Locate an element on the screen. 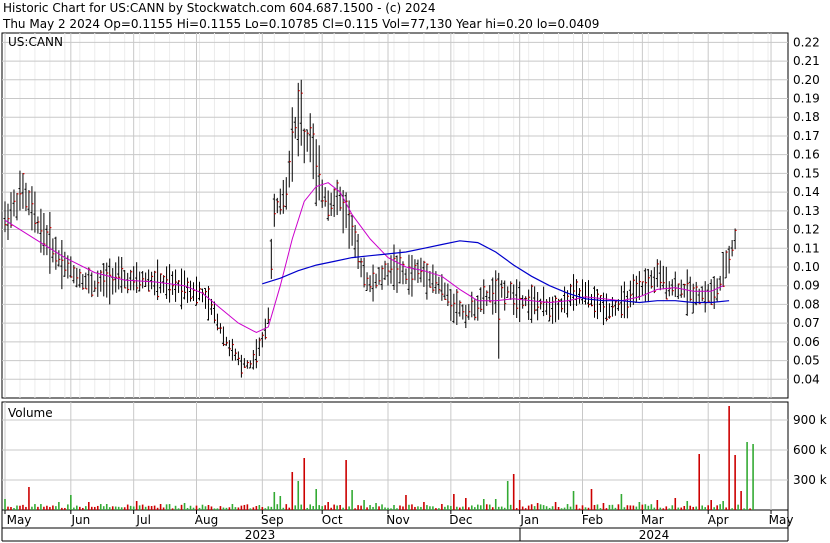  volume-title: Volume is located at coordinates (30, 413).